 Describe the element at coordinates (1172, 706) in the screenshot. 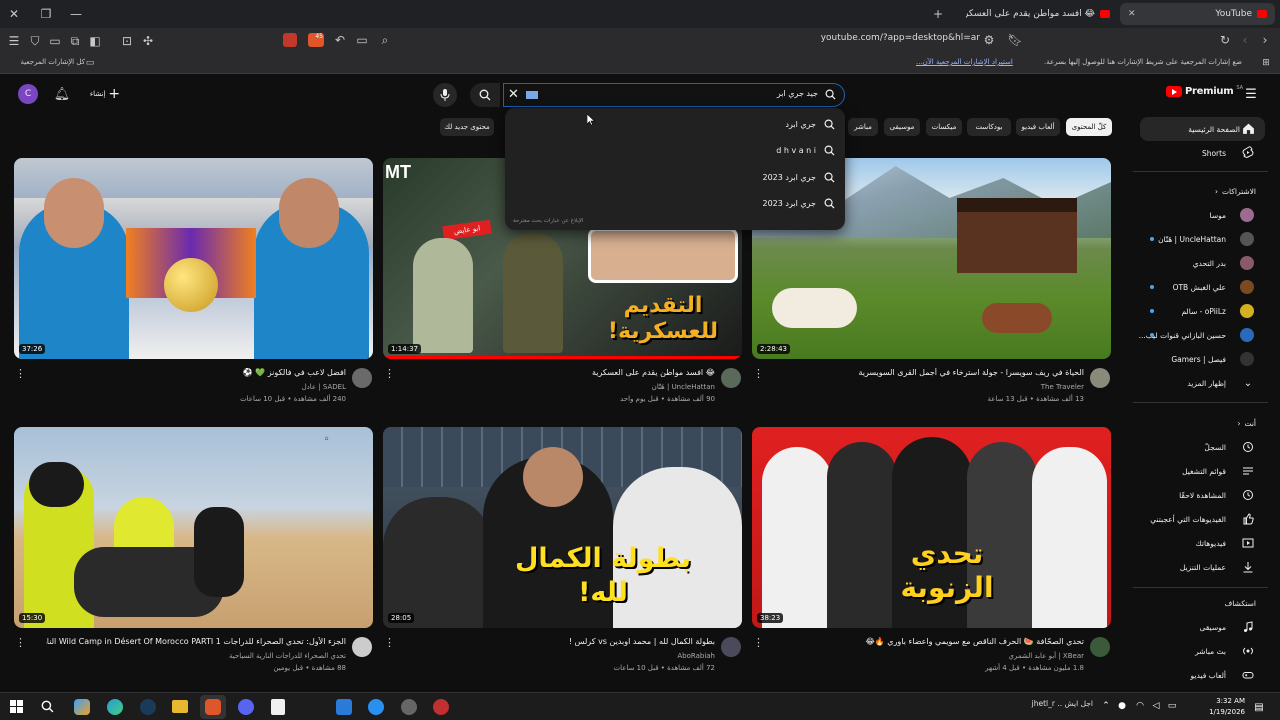

I see `battery-icon: ▭` at that location.